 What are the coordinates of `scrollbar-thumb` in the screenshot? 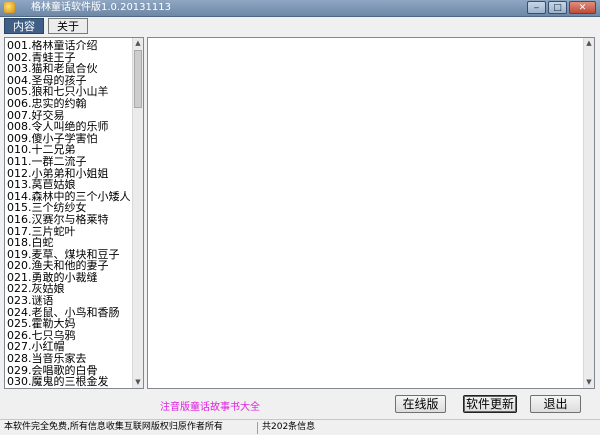 It's located at (138, 79).